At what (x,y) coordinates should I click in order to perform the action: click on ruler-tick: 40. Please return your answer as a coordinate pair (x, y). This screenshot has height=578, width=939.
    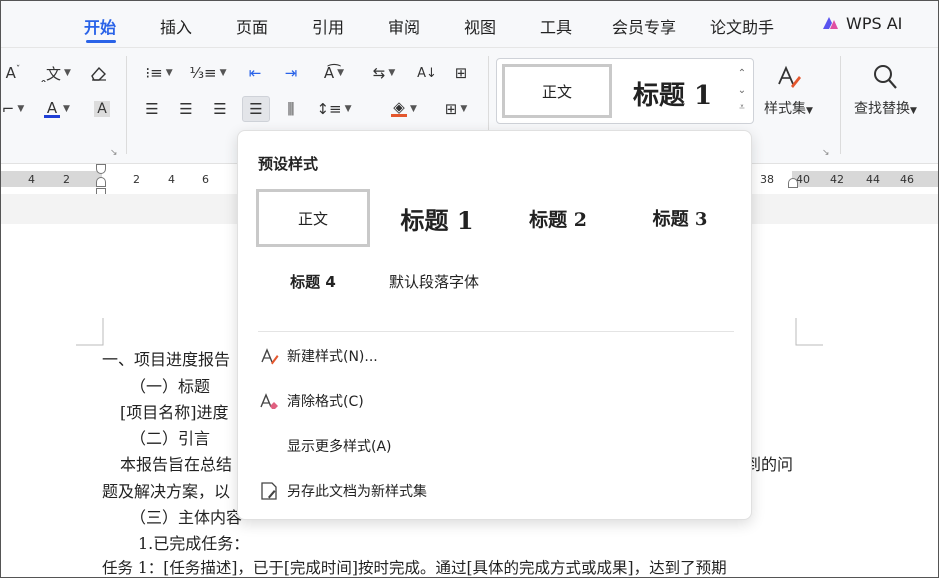
    Looking at the image, I should click on (803, 179).